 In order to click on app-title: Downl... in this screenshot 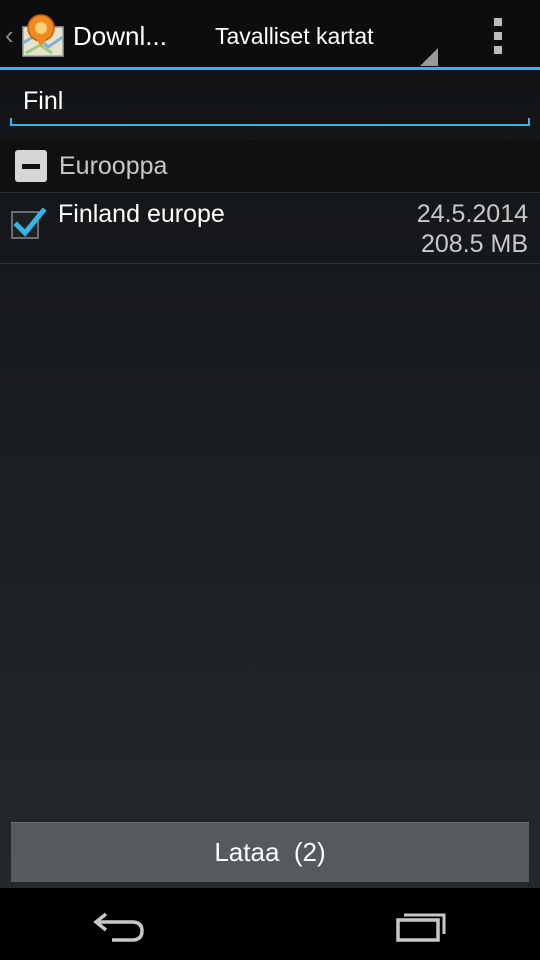, I will do `click(128, 36)`.